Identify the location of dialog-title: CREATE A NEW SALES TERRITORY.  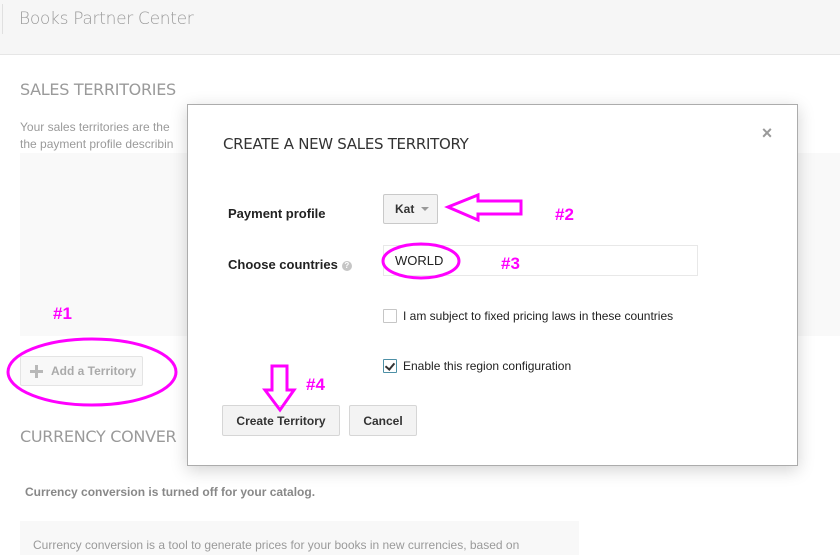
(346, 144).